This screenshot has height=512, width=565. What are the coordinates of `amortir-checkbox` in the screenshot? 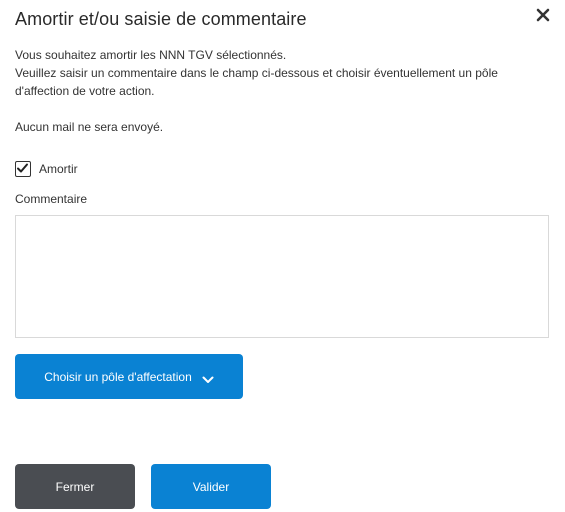 It's located at (23, 169).